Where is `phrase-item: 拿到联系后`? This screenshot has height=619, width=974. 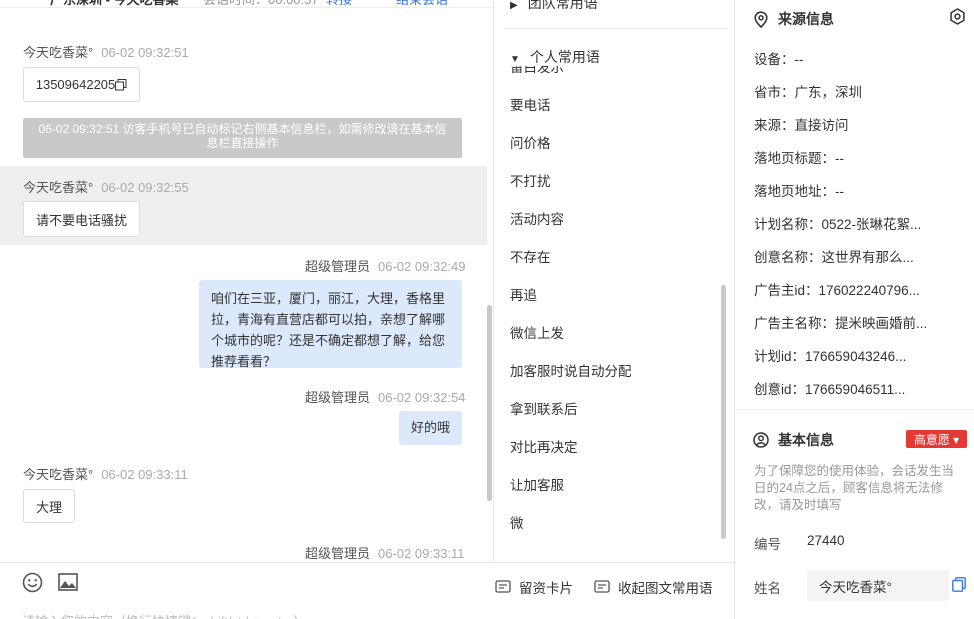 phrase-item: 拿到联系后 is located at coordinates (544, 408).